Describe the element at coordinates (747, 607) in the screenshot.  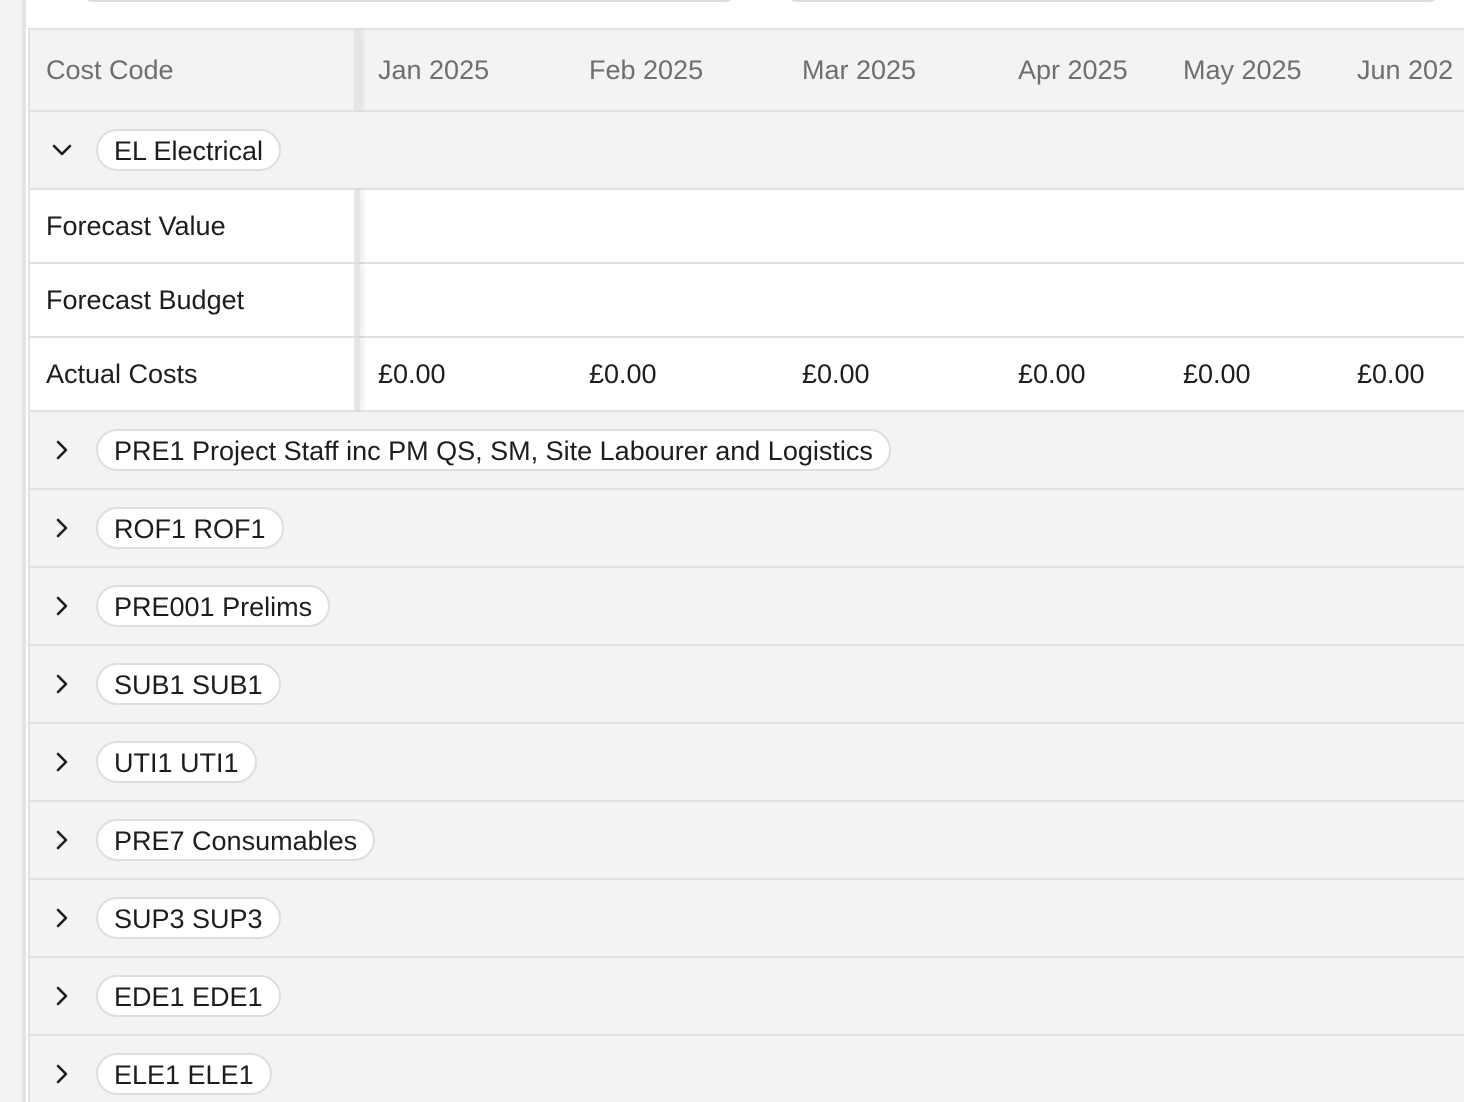
I see `group-row-collapsed: PRE001 Prelims` at that location.